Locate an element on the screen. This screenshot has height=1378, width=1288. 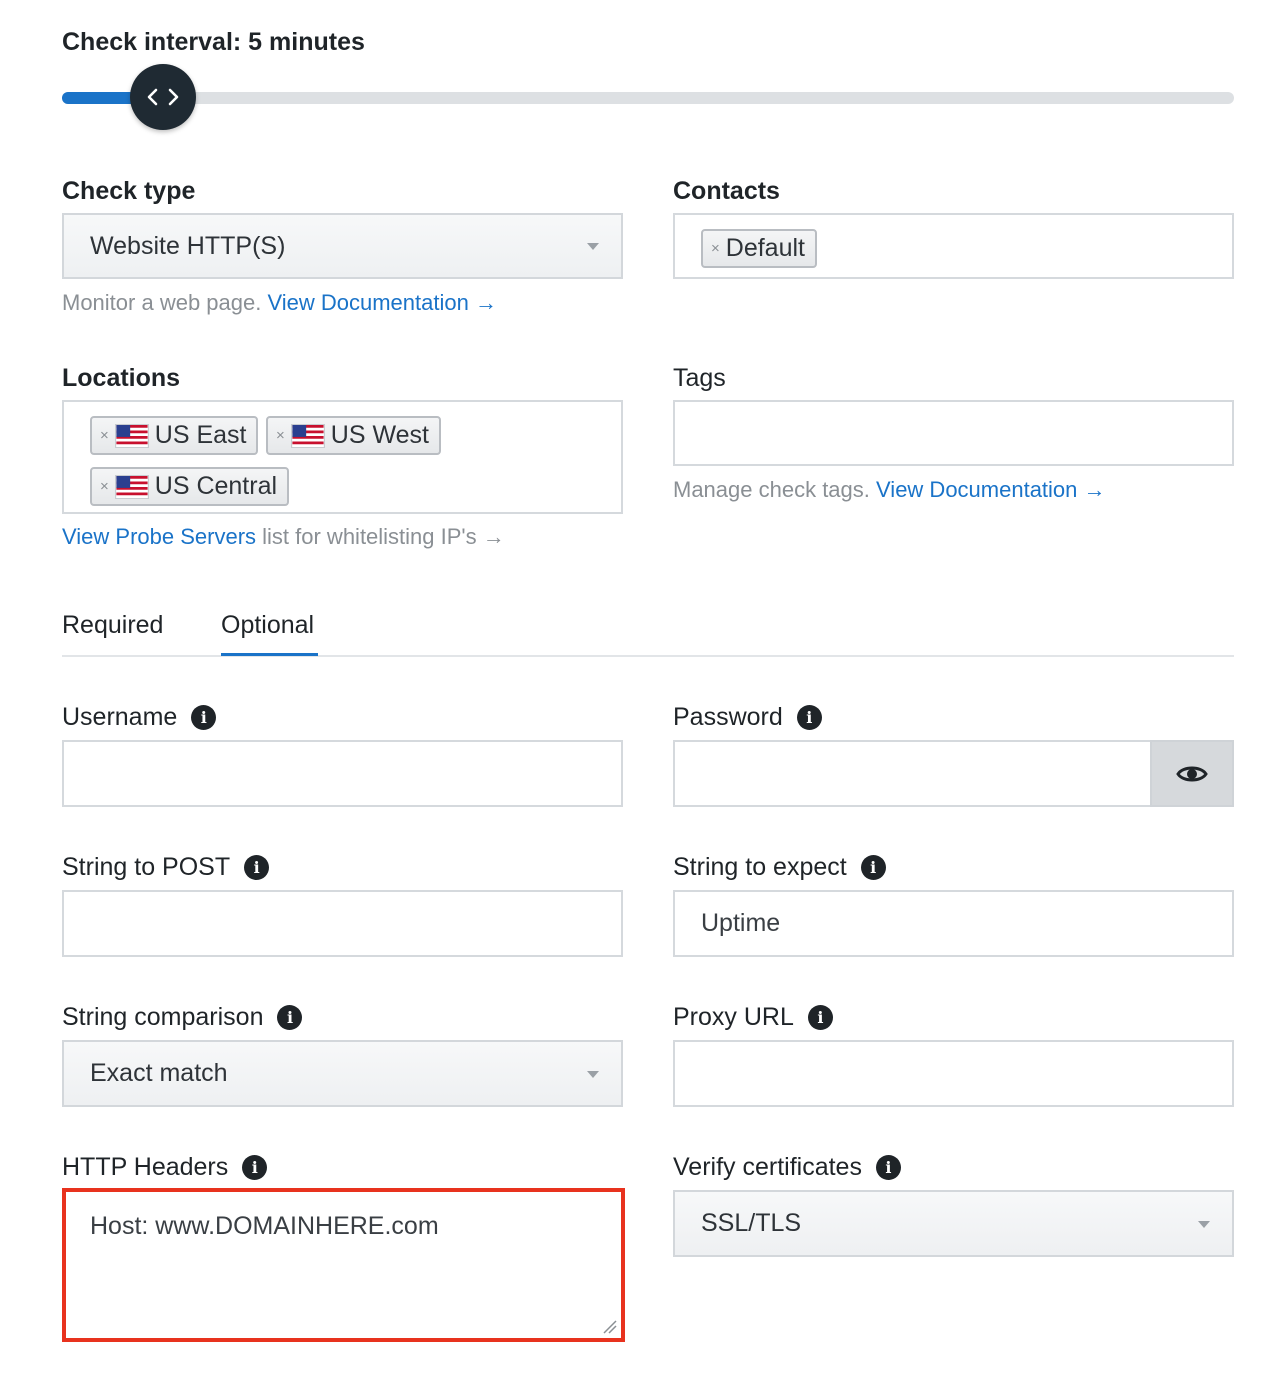
string-to-expect-value: Uptime is located at coordinates (741, 923).